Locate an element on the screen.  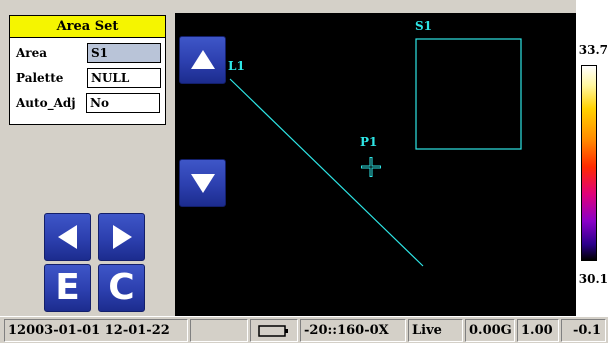
e-label: E is located at coordinates (67, 287).